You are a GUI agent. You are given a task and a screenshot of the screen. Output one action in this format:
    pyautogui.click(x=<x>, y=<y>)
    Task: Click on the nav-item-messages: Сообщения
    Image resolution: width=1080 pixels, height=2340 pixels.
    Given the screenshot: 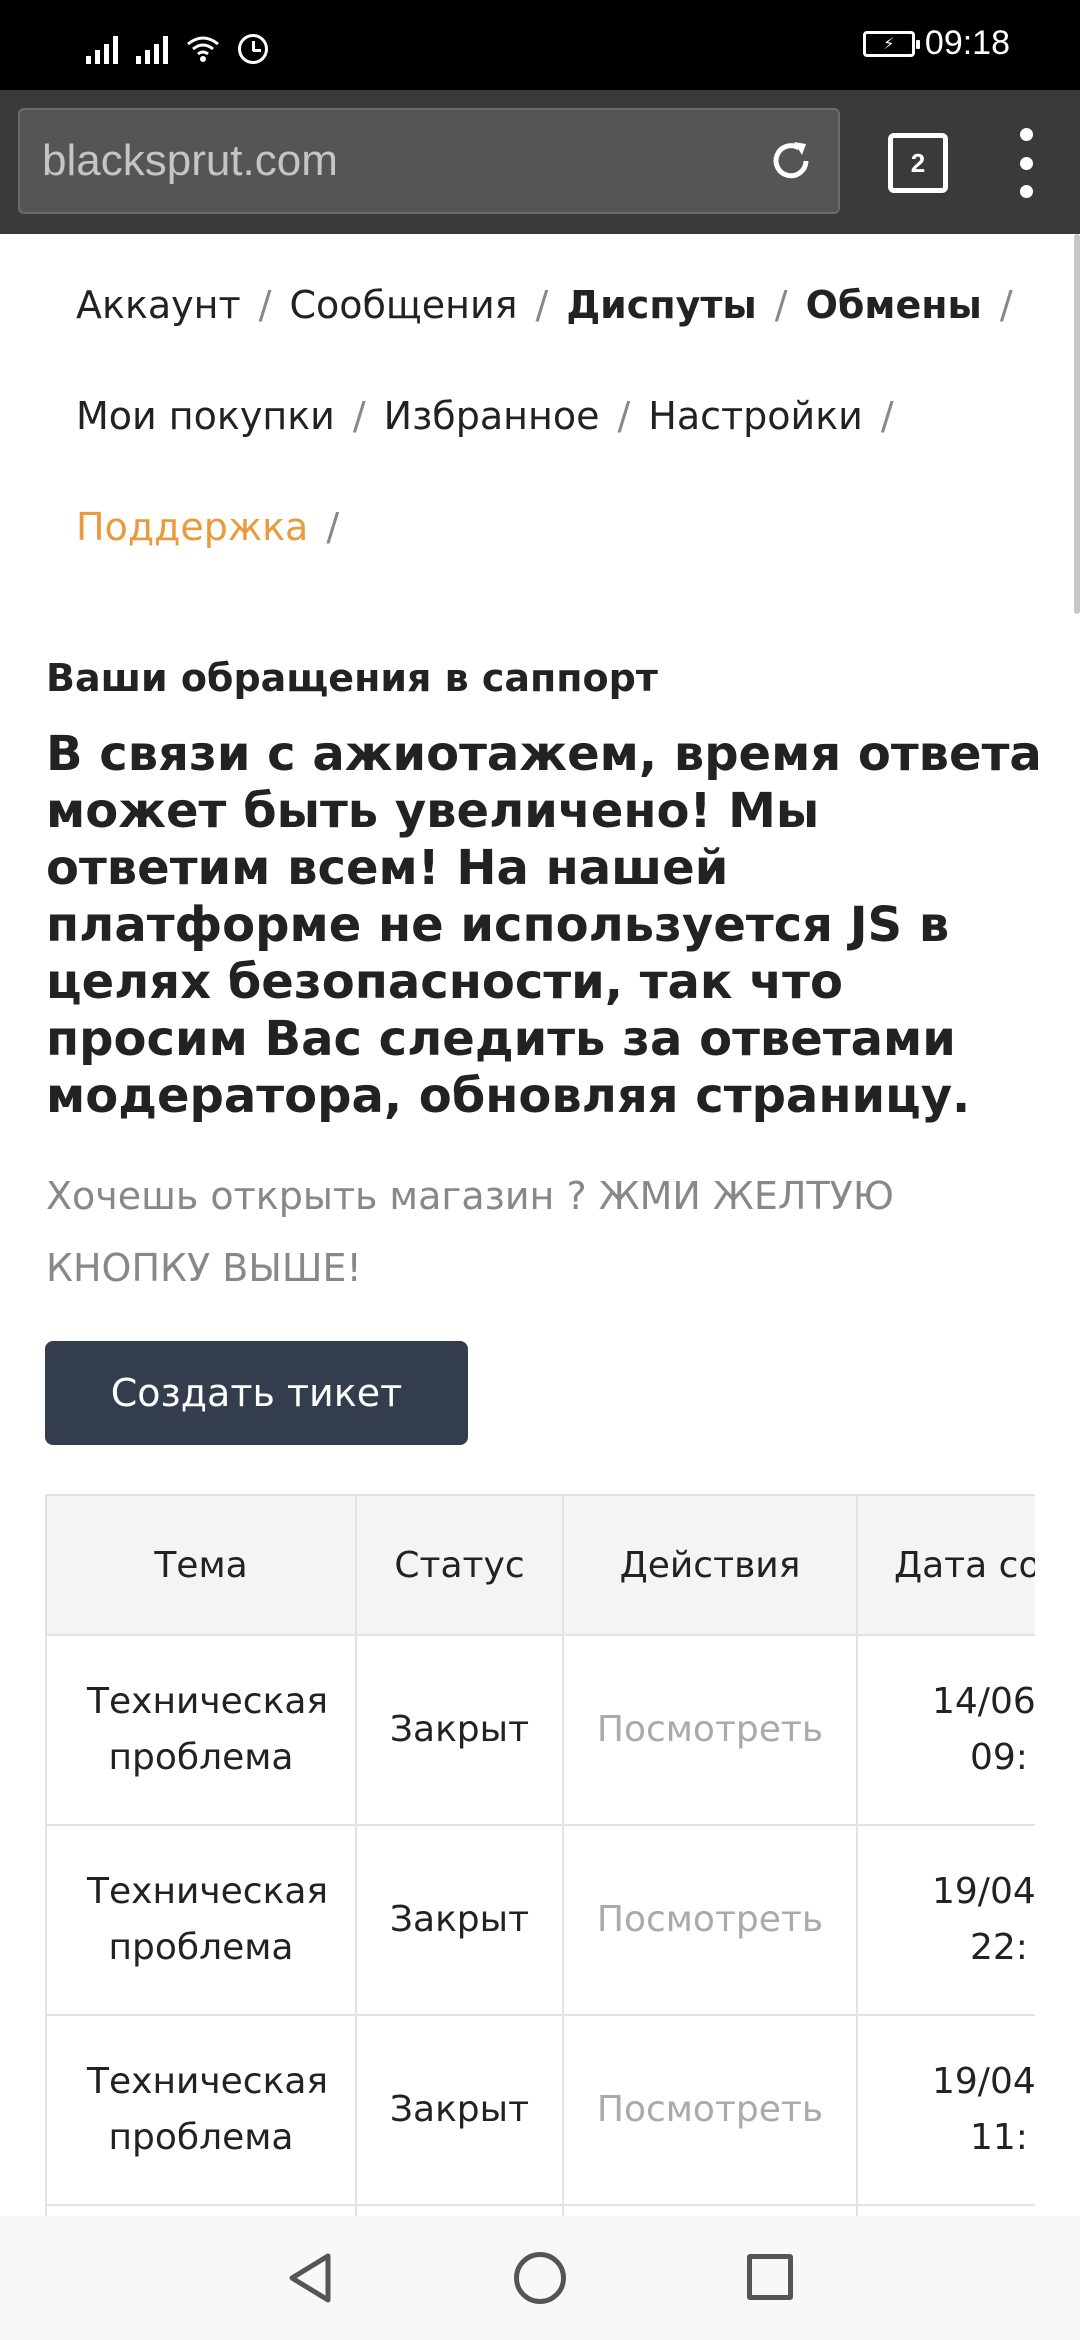 What is the action you would take?
    pyautogui.click(x=403, y=305)
    